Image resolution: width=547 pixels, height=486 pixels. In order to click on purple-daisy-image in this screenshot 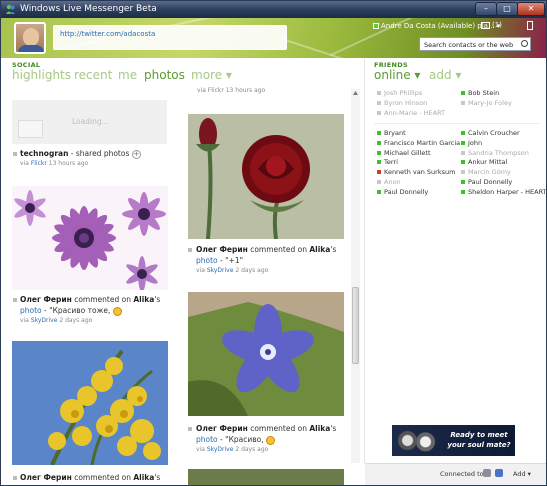, I will do `click(90, 238)`.